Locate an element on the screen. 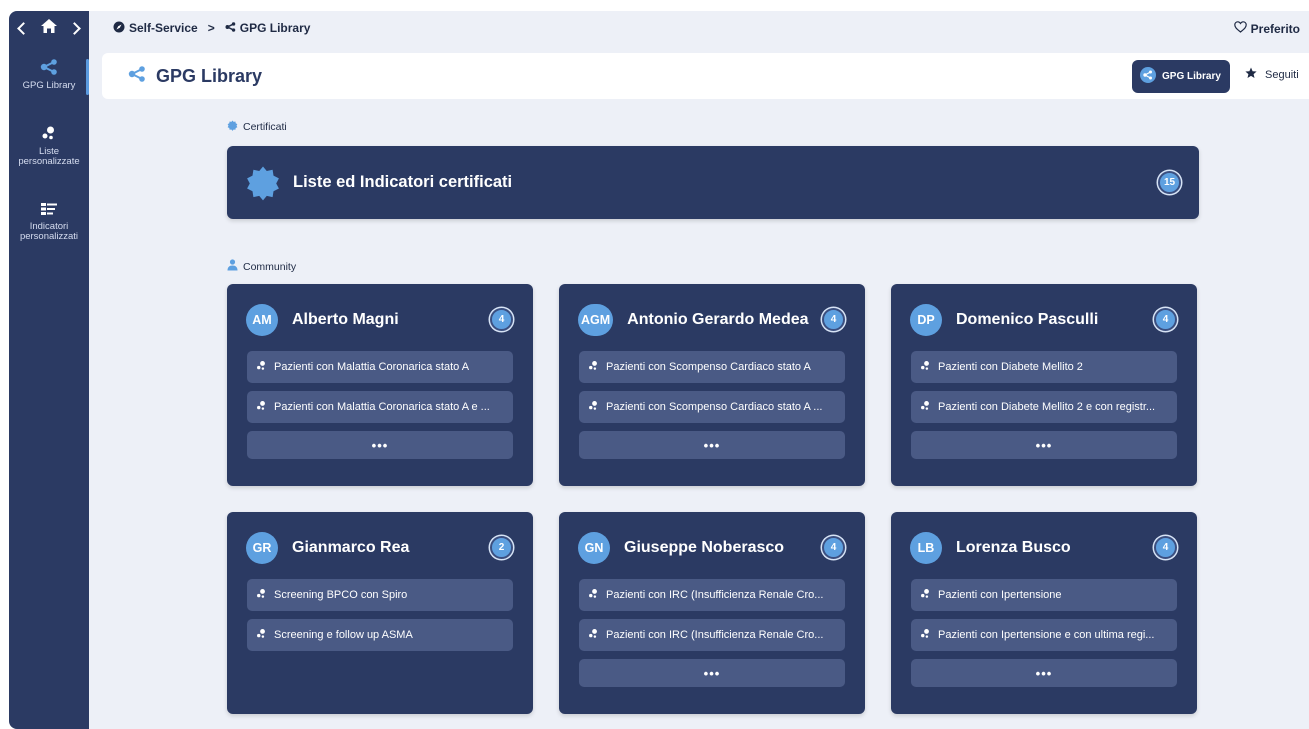 Image resolution: width=1309 pixels, height=729 pixels. gpg-library-button-label: GPG Library is located at coordinates (1191, 76).